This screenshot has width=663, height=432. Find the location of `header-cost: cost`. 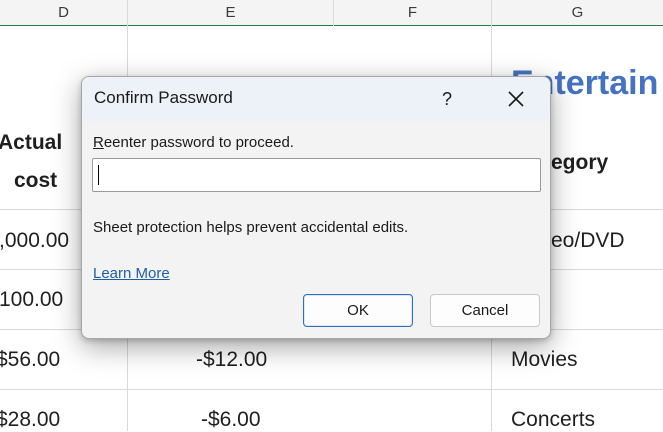

header-cost: cost is located at coordinates (35, 181).